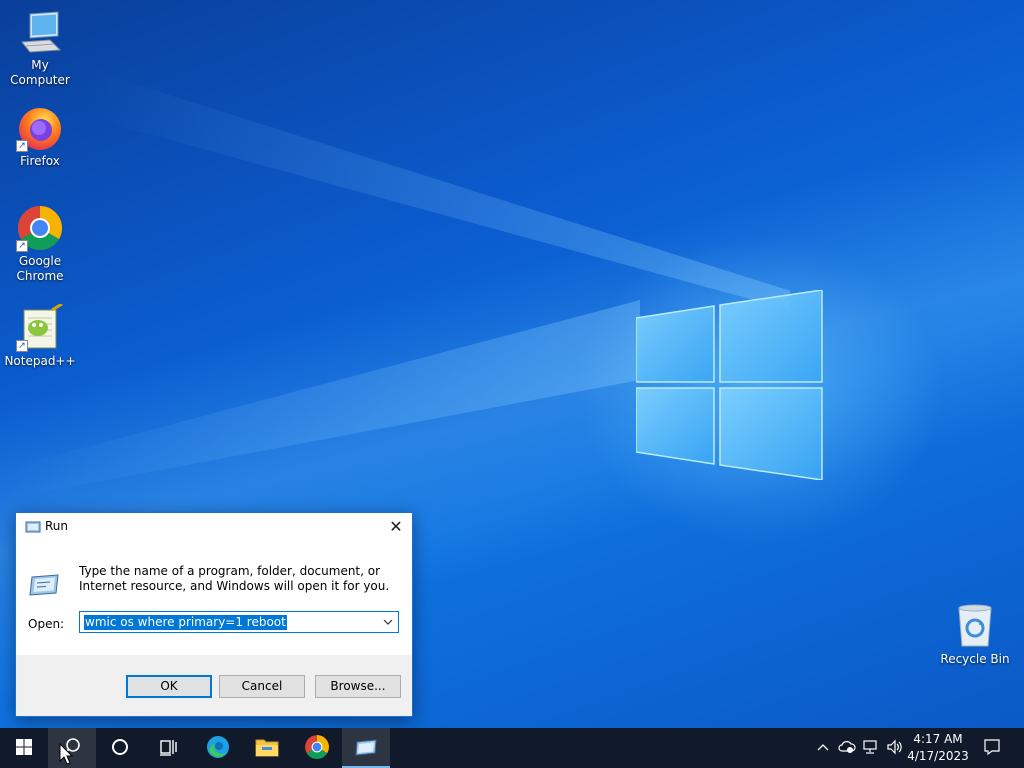  Describe the element at coordinates (40, 327) in the screenshot. I see `notepadpp-icon: ↗` at that location.